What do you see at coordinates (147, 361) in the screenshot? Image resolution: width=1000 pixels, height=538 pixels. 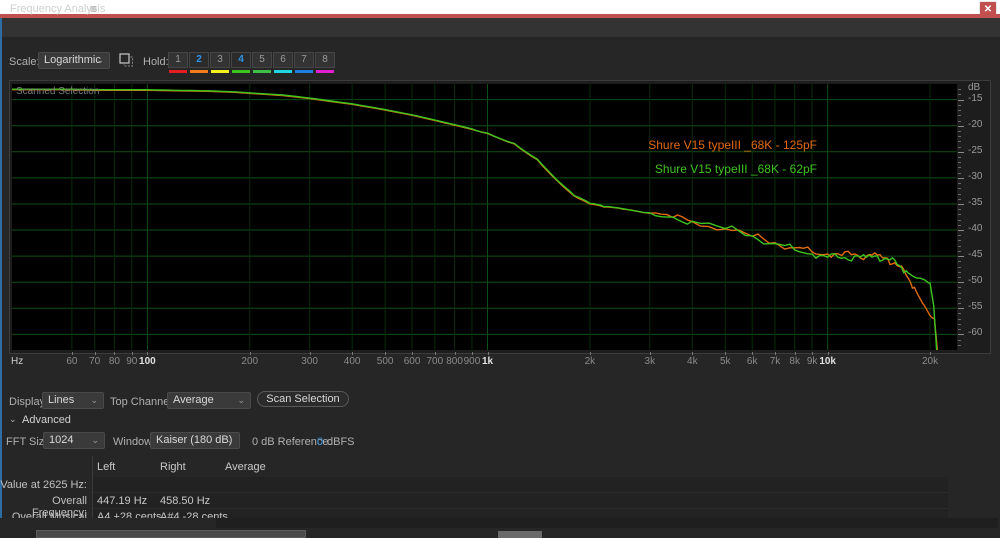 I see `x-axis-tick-label: 100` at bounding box center [147, 361].